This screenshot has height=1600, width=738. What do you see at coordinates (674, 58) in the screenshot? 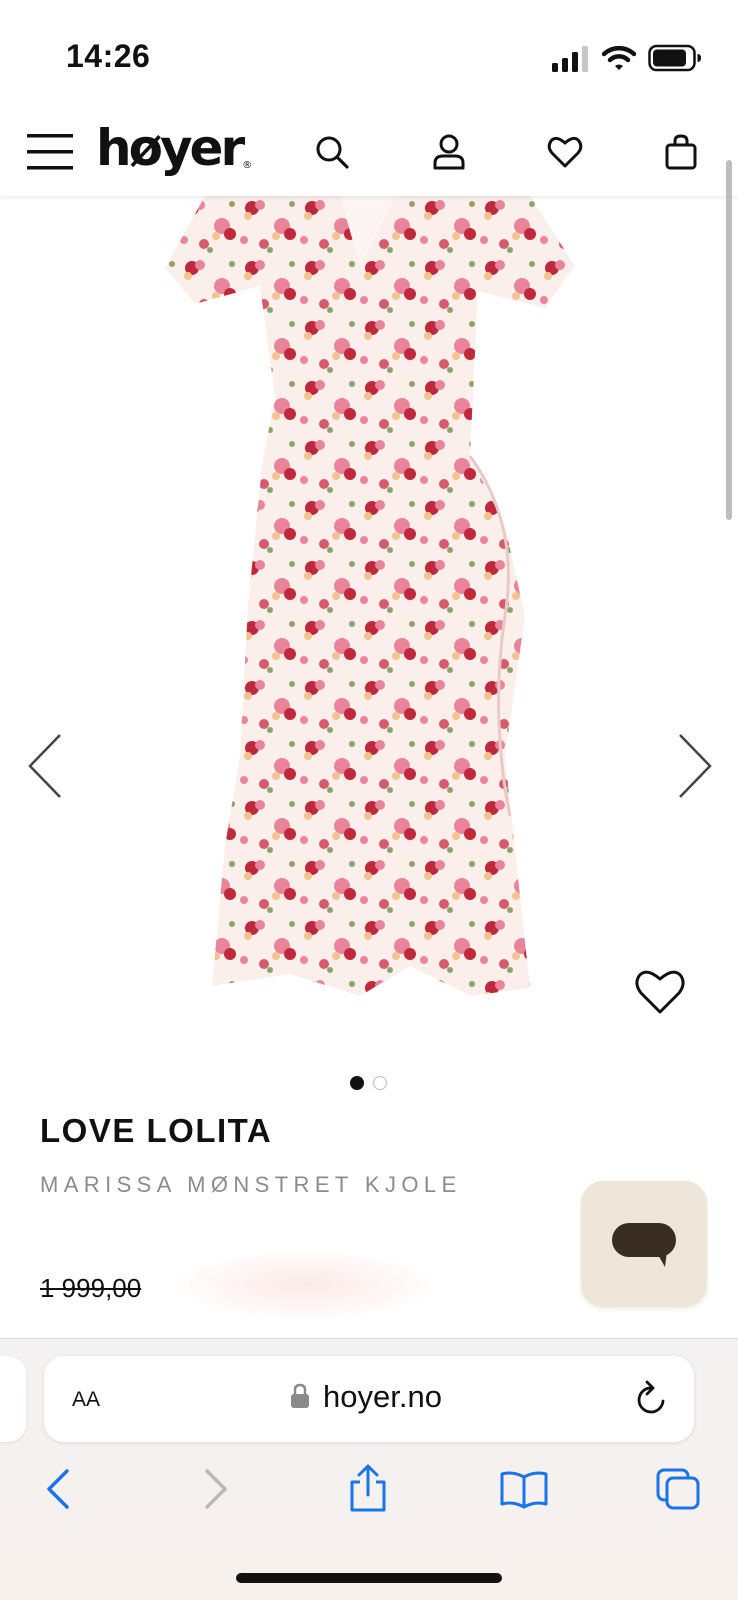
I see `battery-icon` at bounding box center [674, 58].